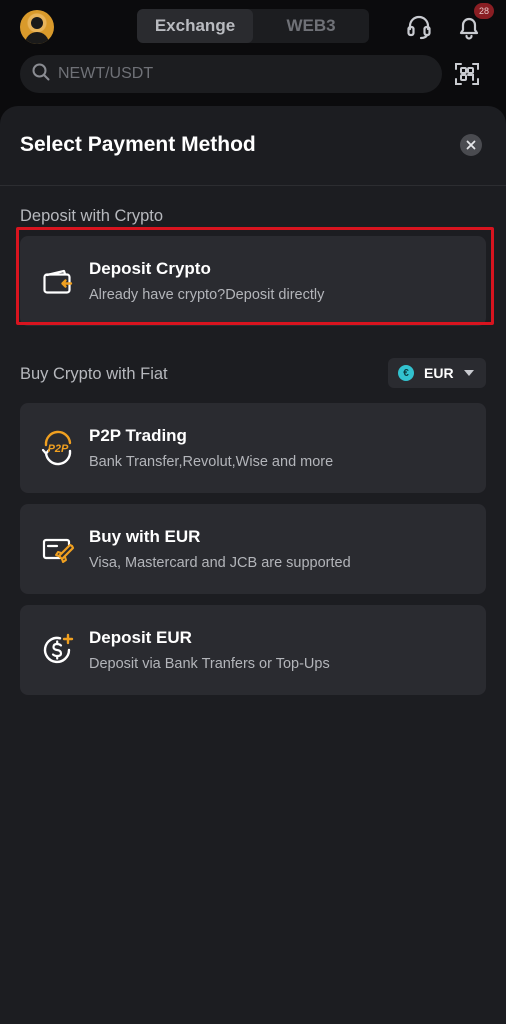 Image resolution: width=506 pixels, height=1024 pixels. What do you see at coordinates (150, 268) in the screenshot?
I see `deposit-crypto-title: Deposit Crypto` at bounding box center [150, 268].